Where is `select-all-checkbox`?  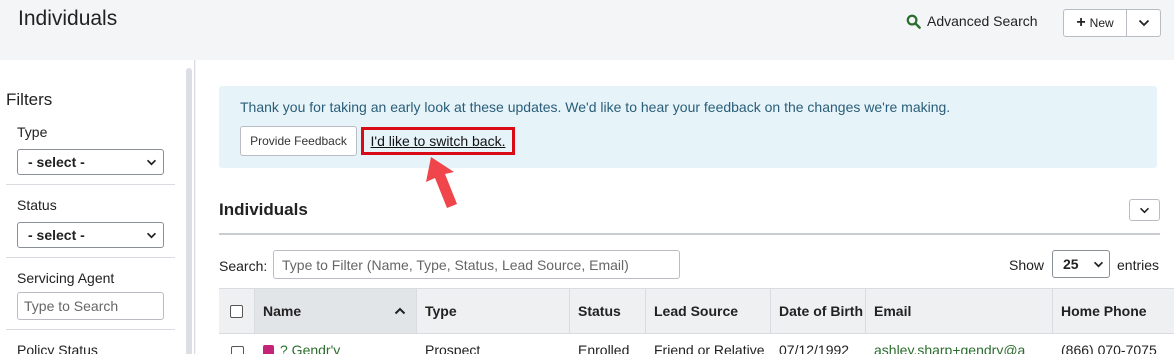
select-all-checkbox is located at coordinates (236, 311).